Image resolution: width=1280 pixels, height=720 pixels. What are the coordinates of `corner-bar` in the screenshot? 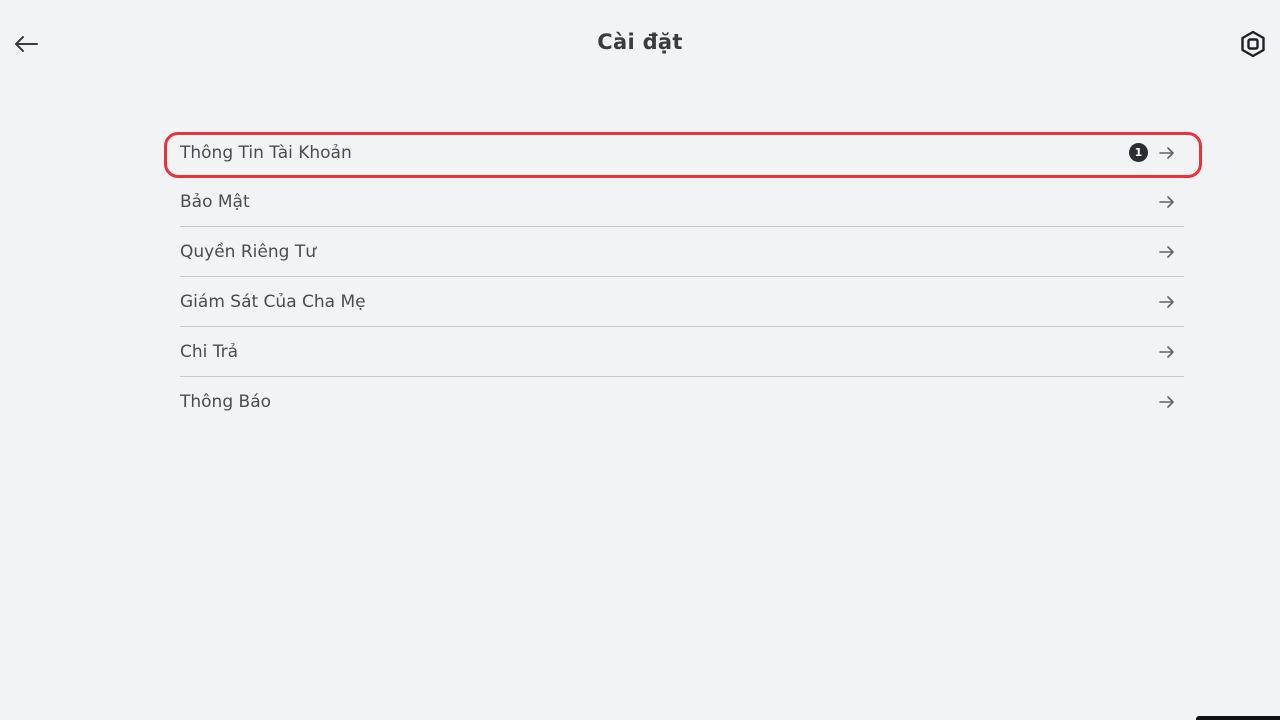 It's located at (1238, 718).